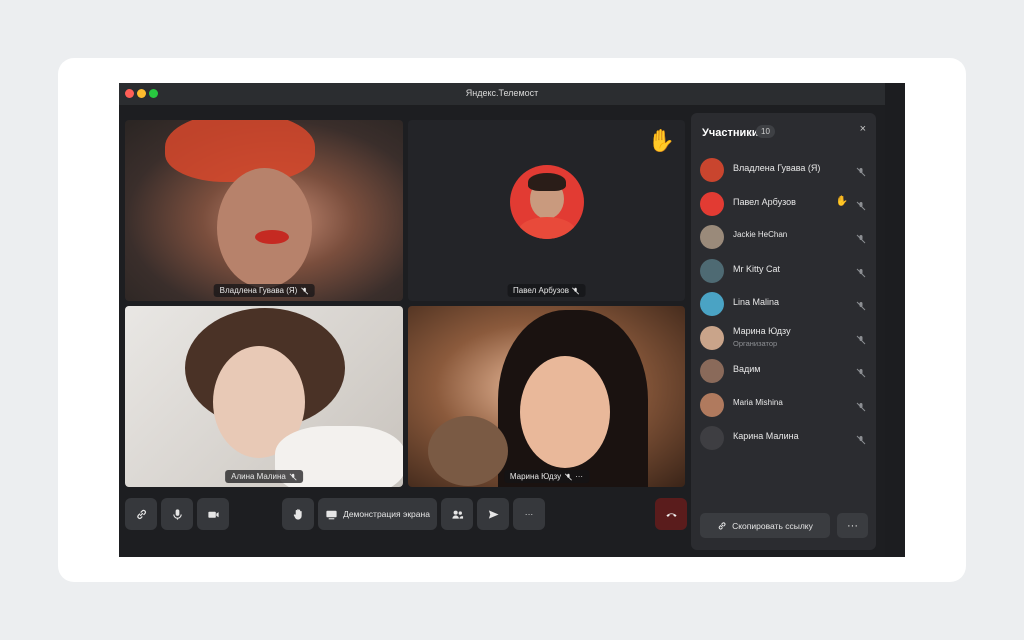 This screenshot has height=640, width=1024. I want to click on raise-hand-button, so click(298, 514).